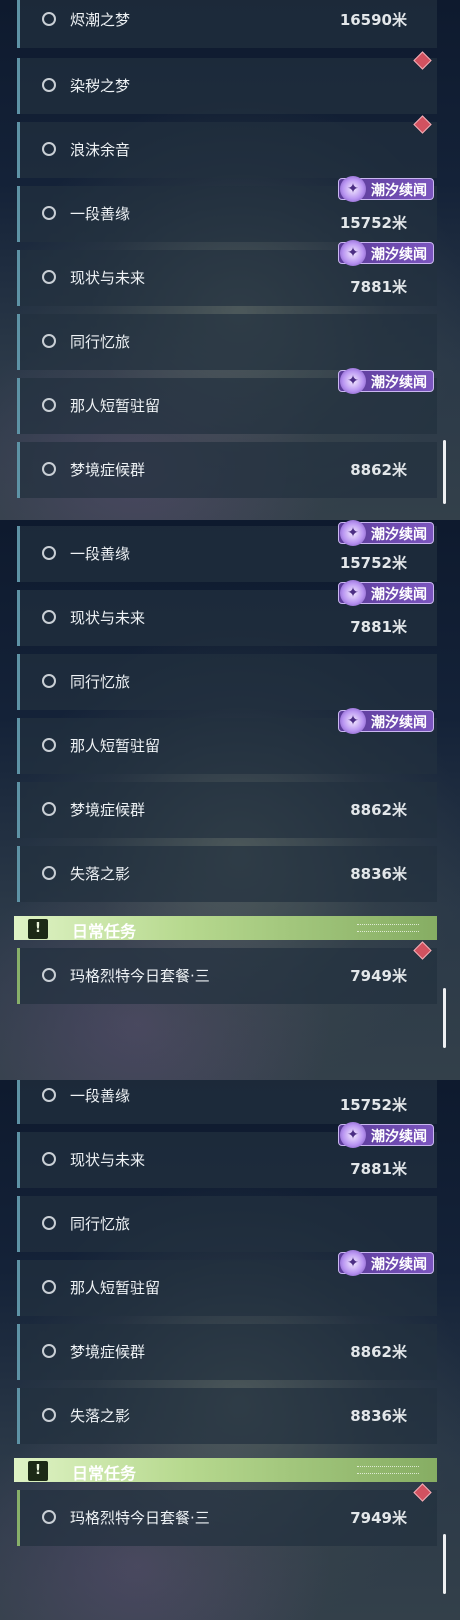 The height and width of the screenshot is (1620, 460). Describe the element at coordinates (227, 1102) in the screenshot. I see `quest-row: 一段善缘 15752米` at that location.